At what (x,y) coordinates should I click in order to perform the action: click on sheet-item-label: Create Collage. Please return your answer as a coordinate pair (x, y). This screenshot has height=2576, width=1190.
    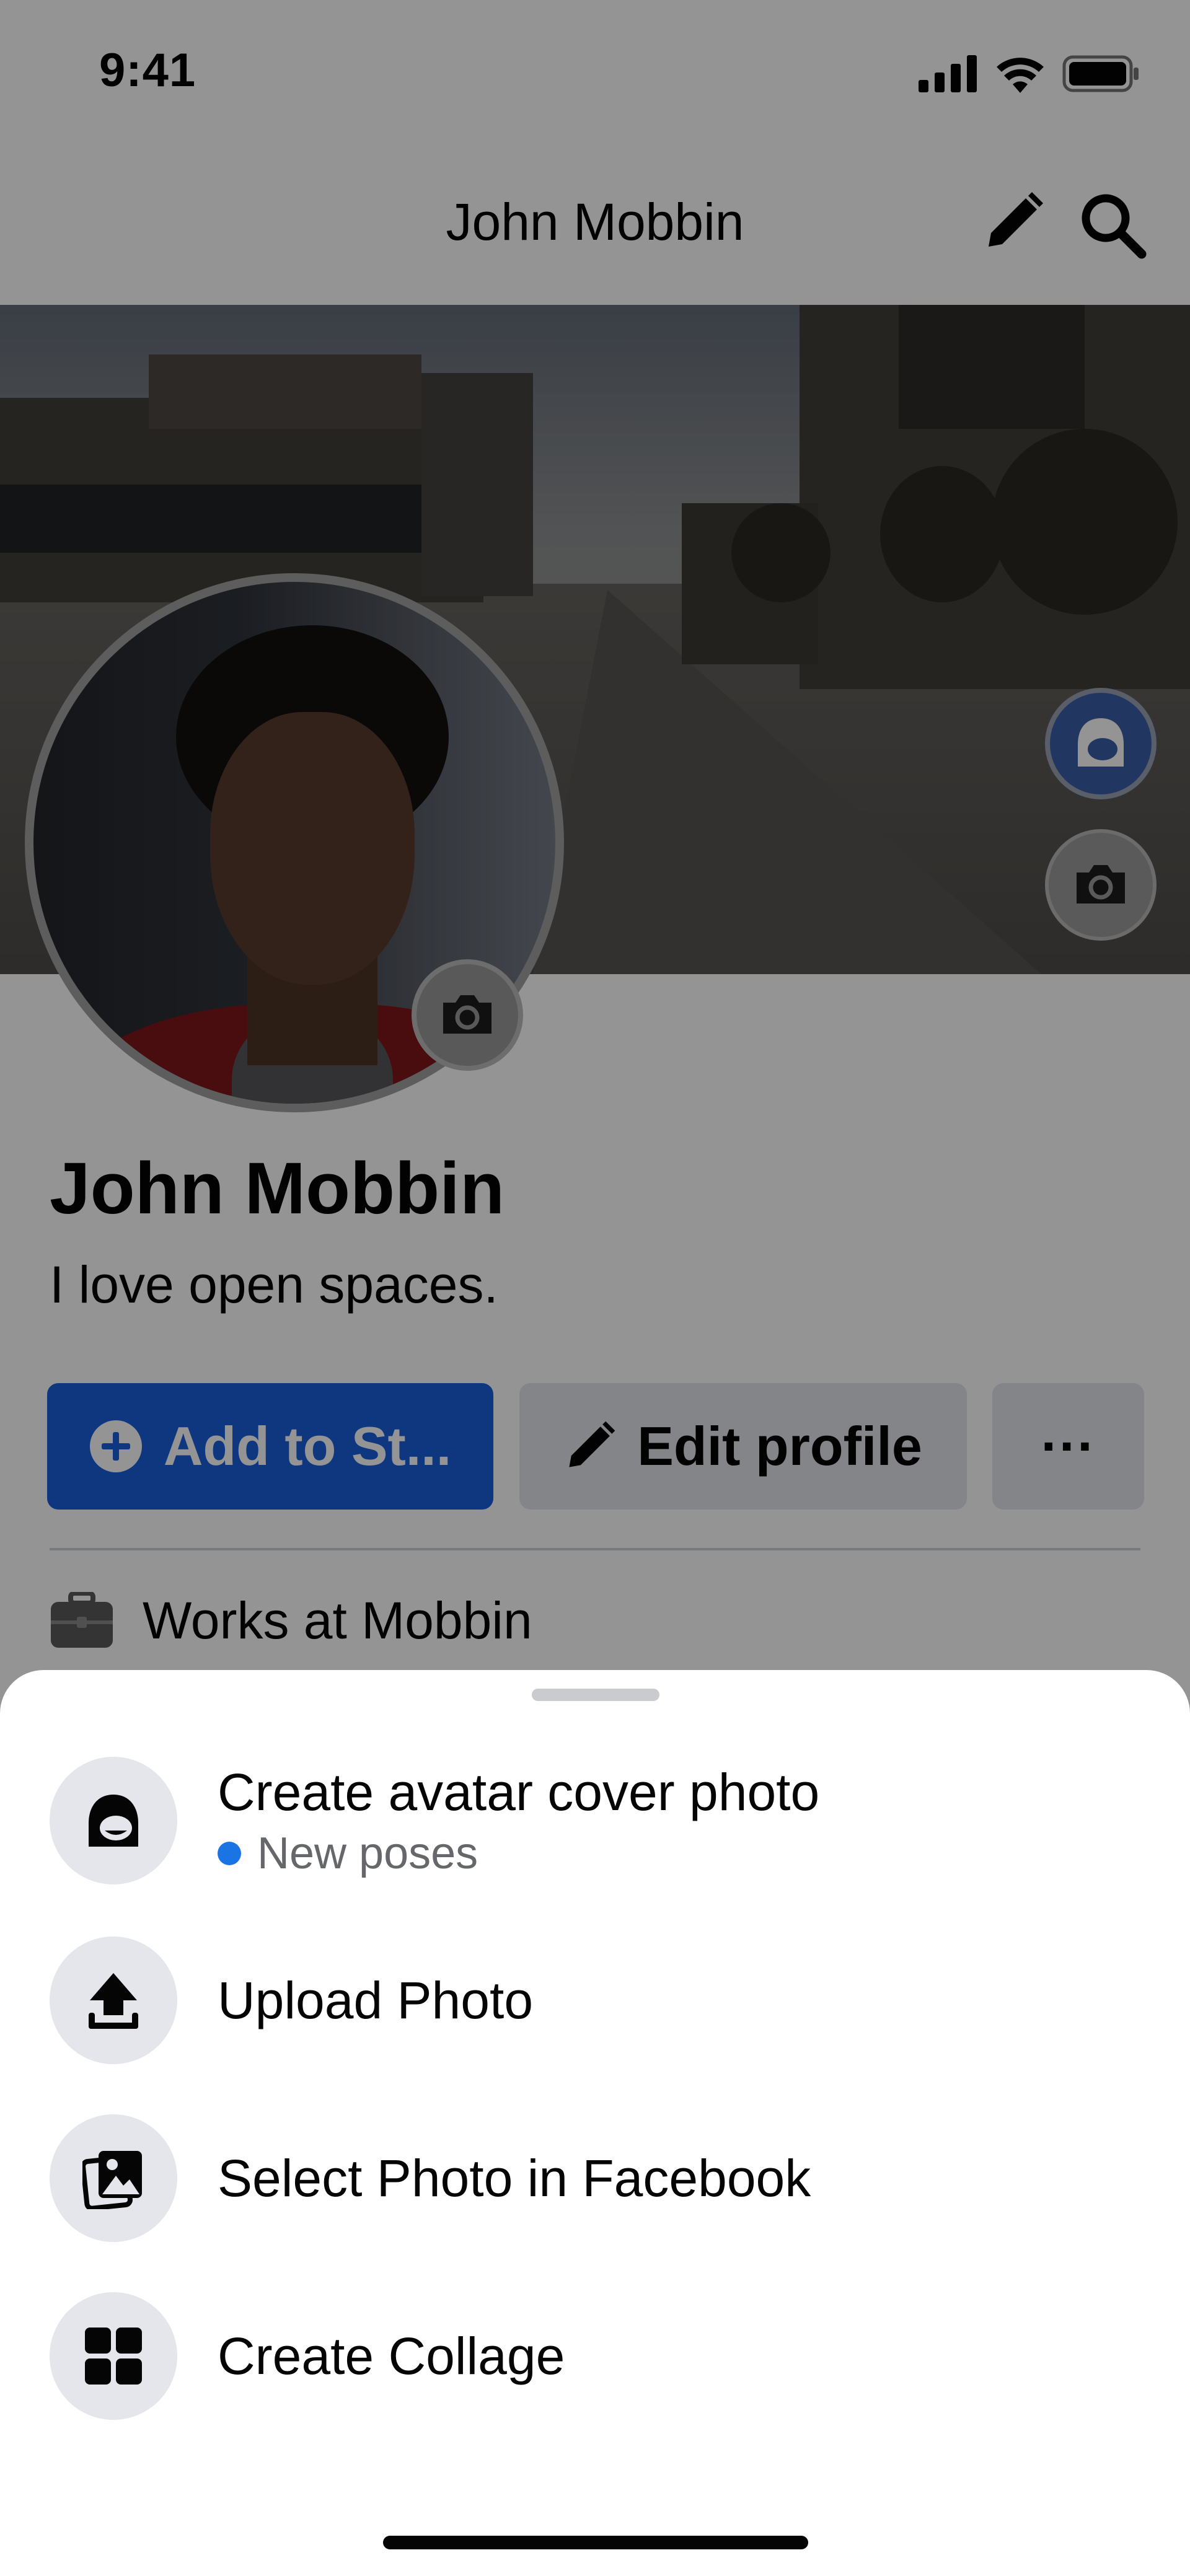
    Looking at the image, I should click on (391, 2356).